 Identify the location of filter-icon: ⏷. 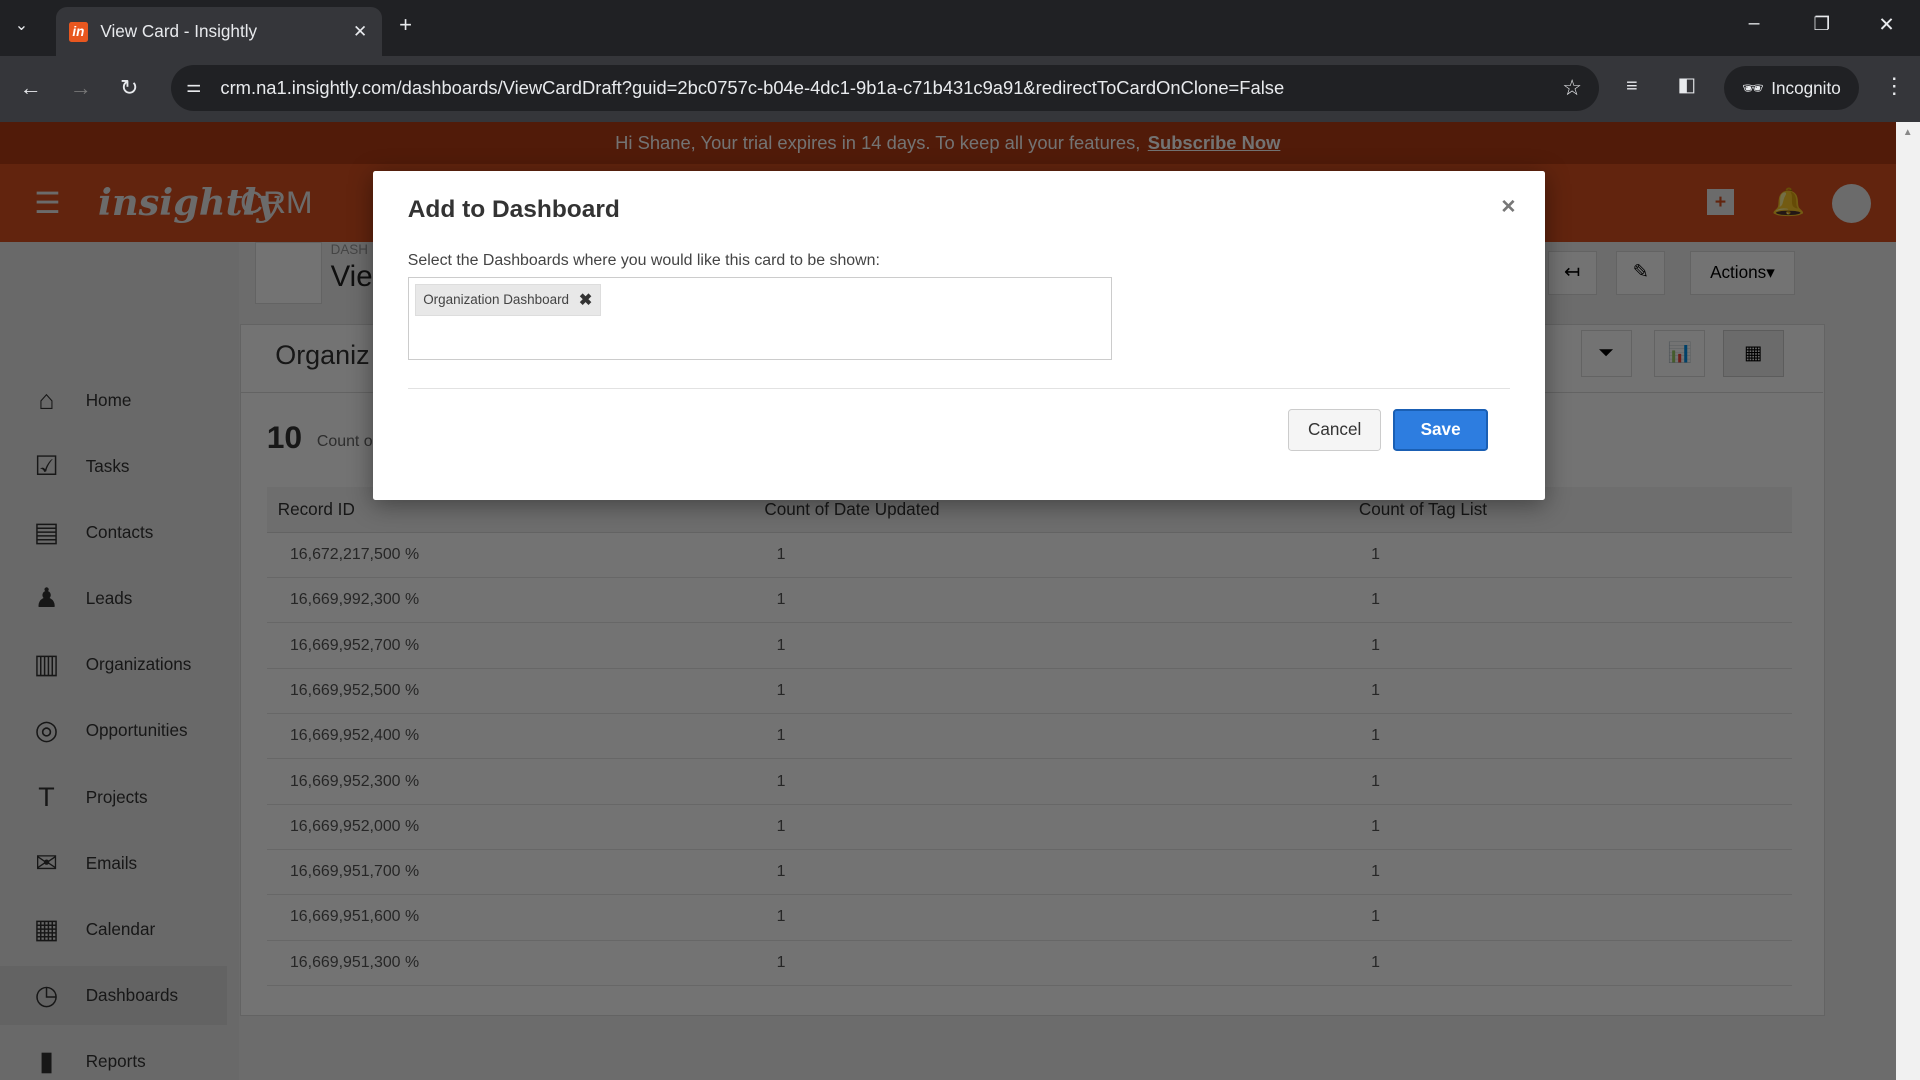
(1606, 353).